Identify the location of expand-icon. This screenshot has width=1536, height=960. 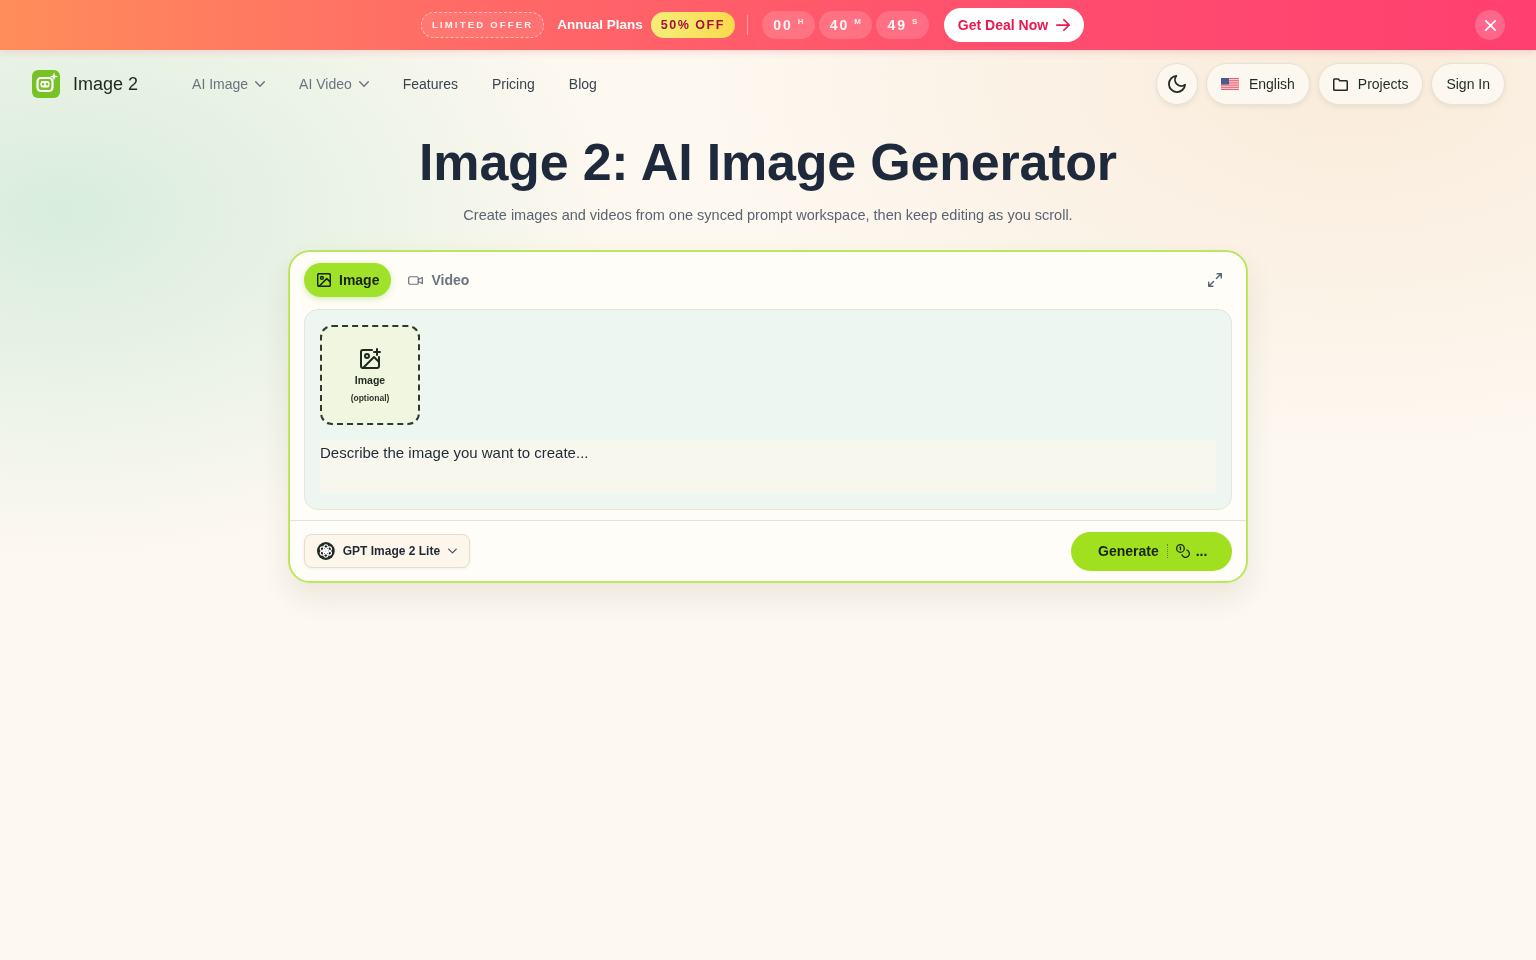
(1215, 280).